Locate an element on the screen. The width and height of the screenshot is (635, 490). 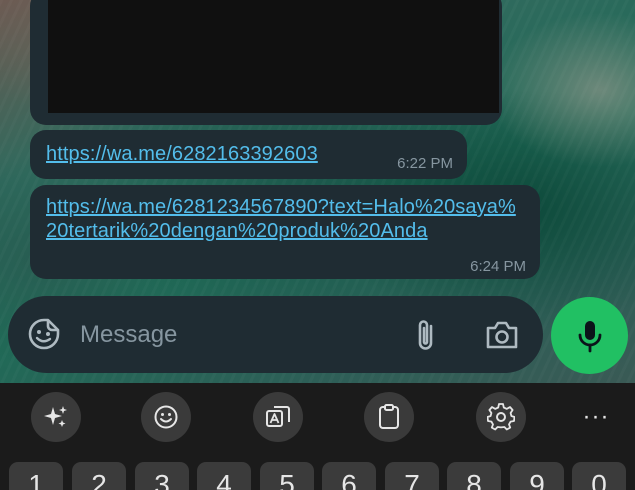
settings-gear-icon is located at coordinates (501, 417).